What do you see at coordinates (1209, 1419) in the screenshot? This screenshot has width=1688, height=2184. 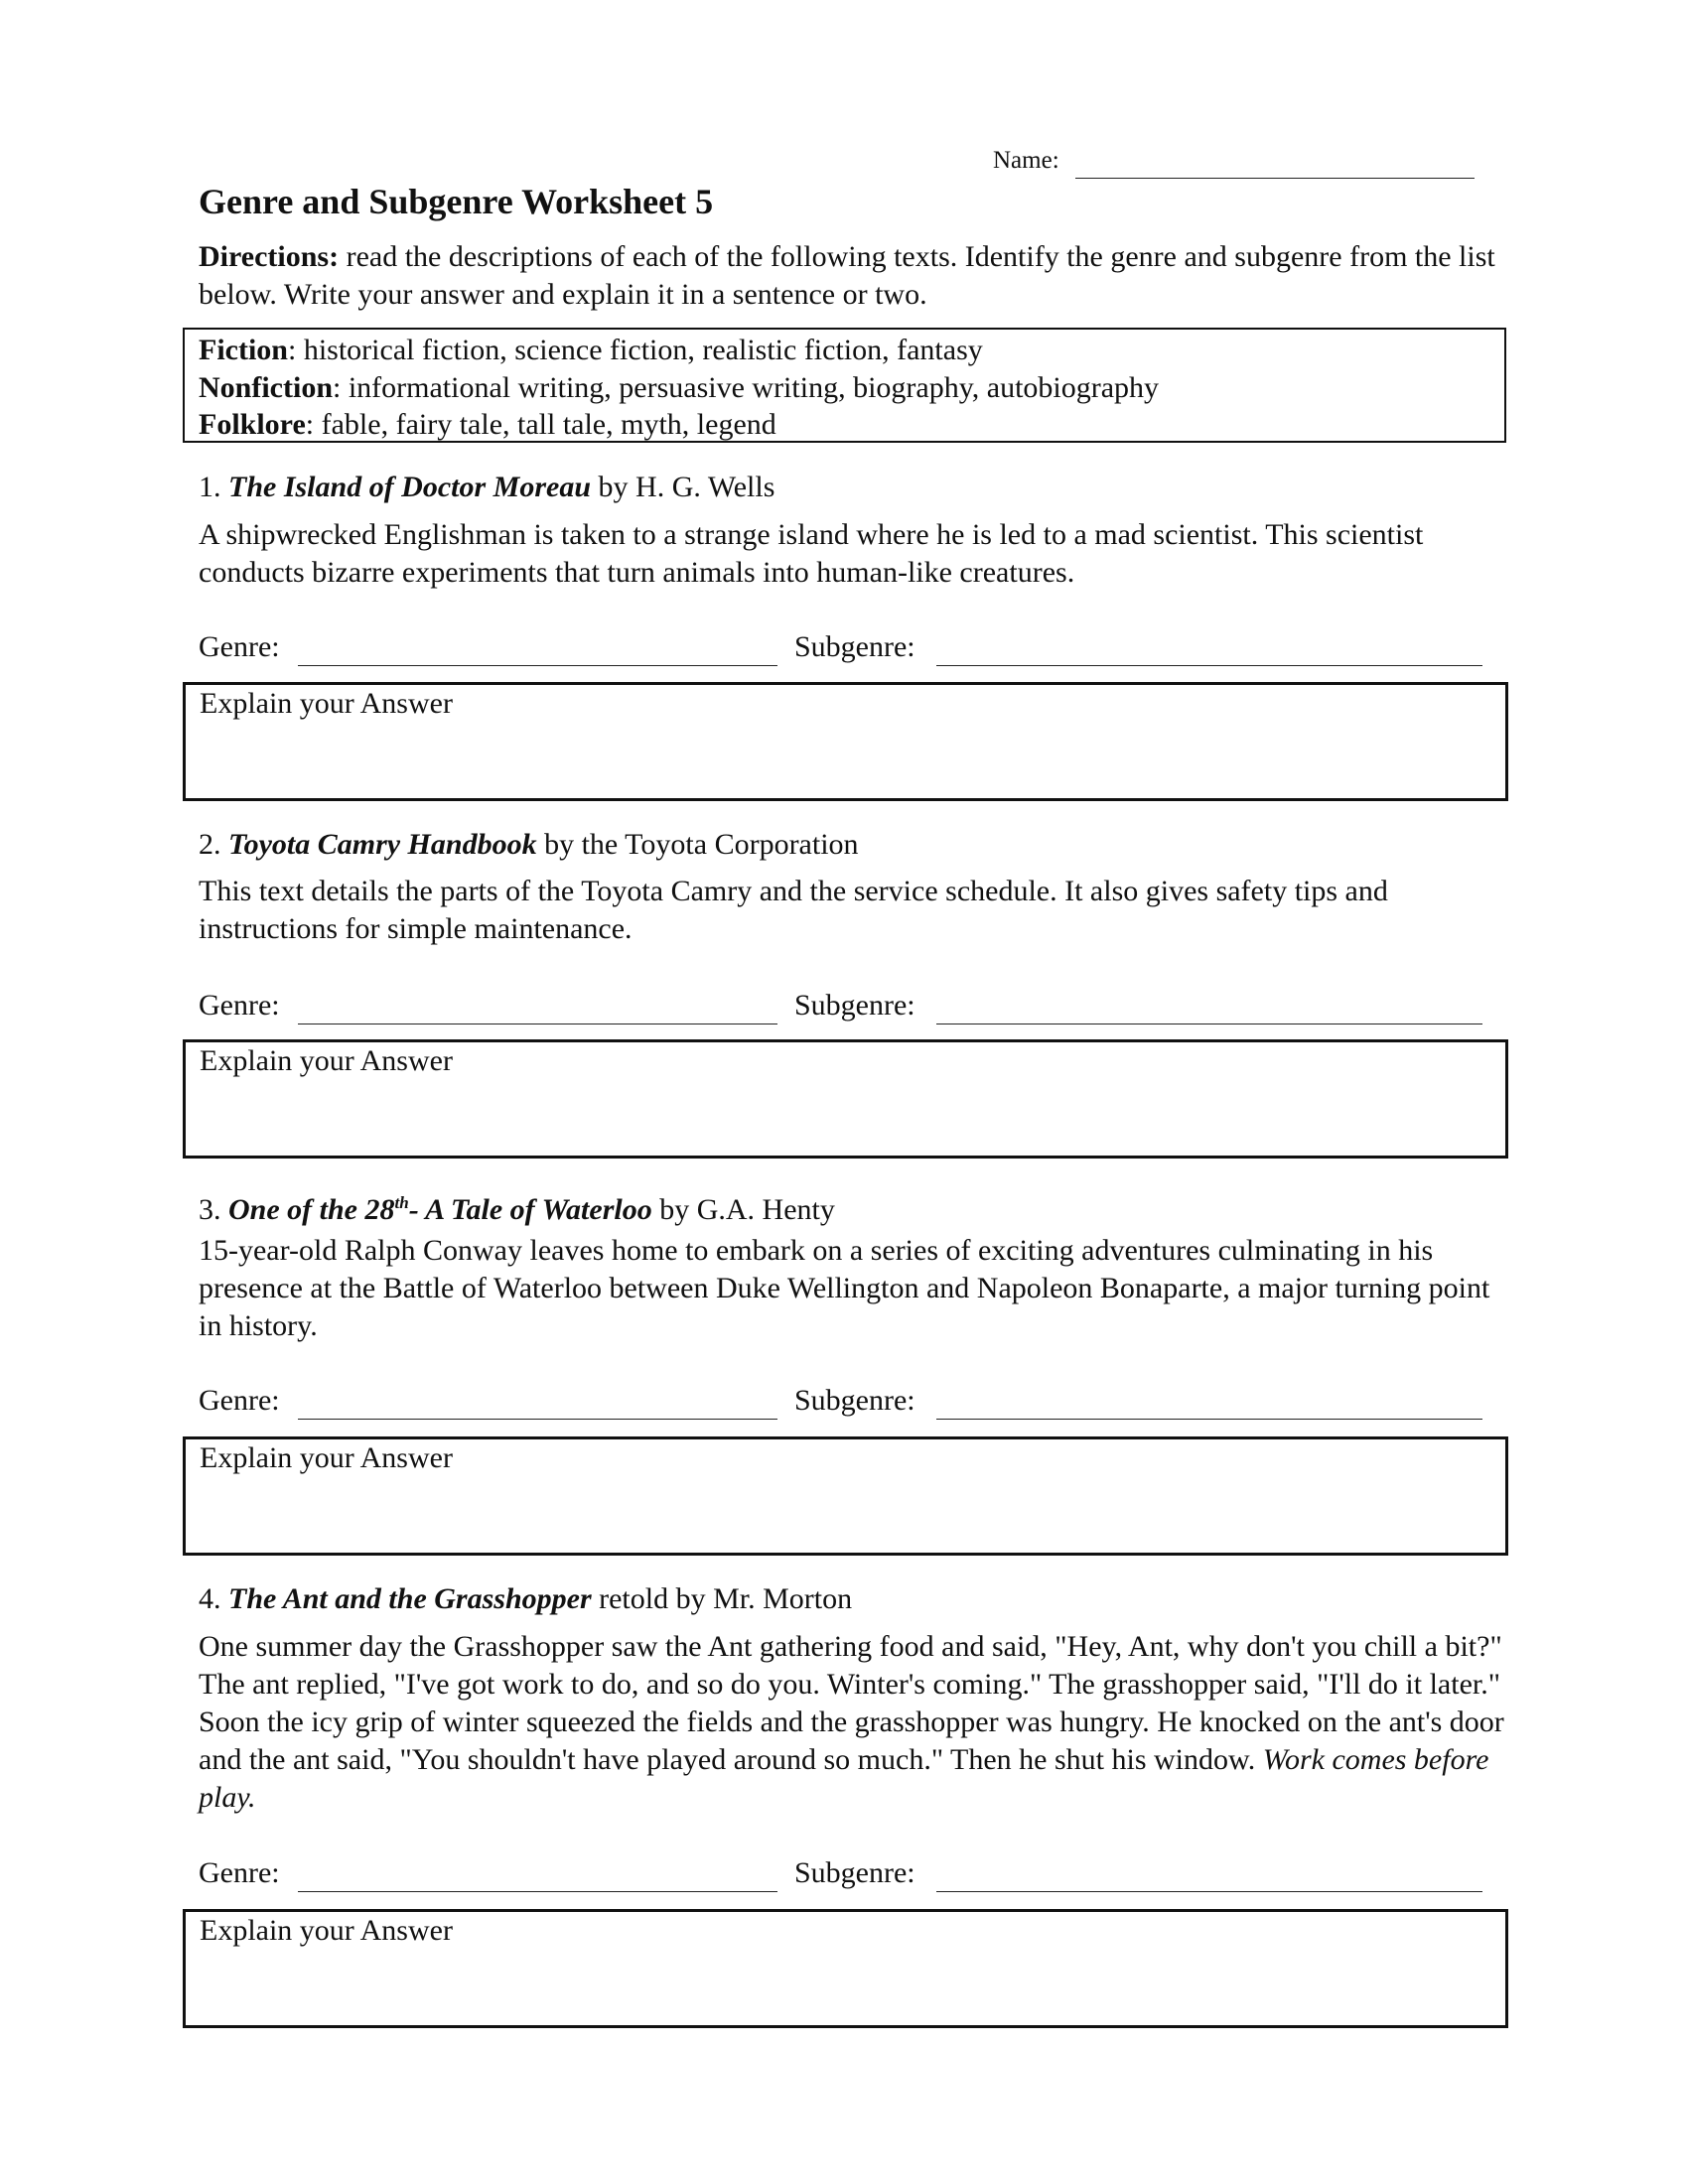 I see `item-3-subgenre-field` at bounding box center [1209, 1419].